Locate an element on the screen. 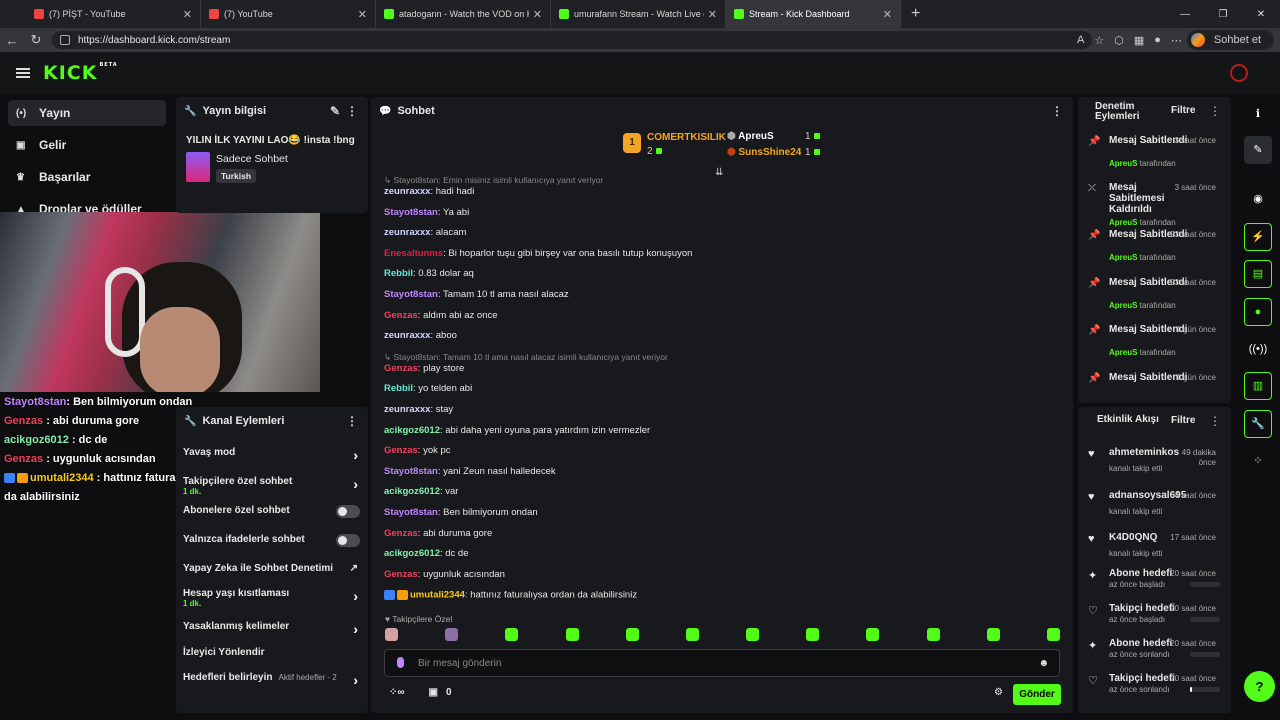  camera-icon: ◉ is located at coordinates (1258, 199).